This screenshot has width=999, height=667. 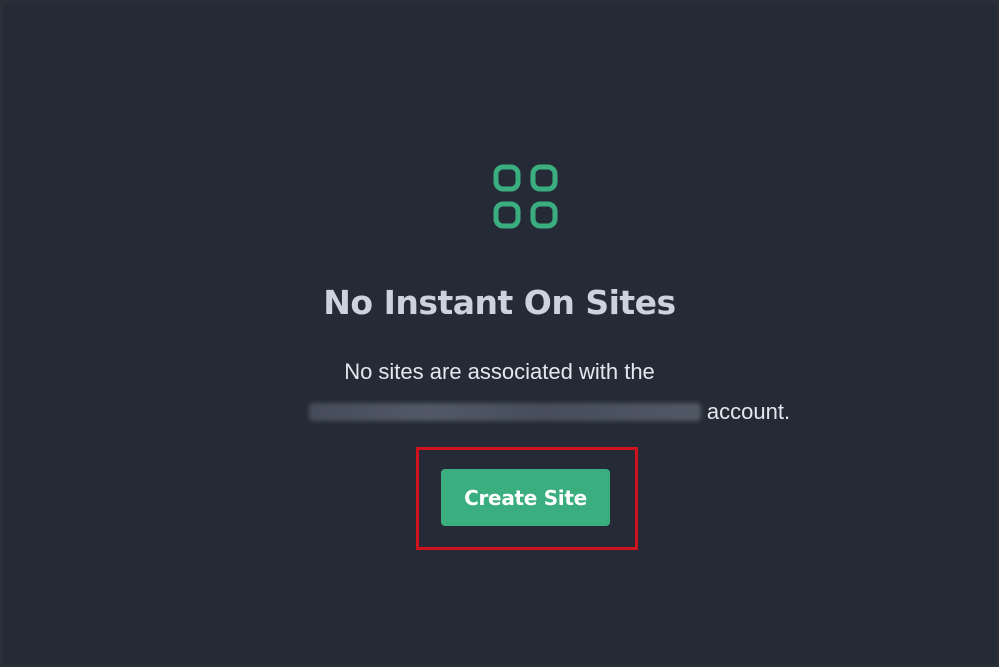 What do you see at coordinates (748, 411) in the screenshot?
I see `account-suffix: account.` at bounding box center [748, 411].